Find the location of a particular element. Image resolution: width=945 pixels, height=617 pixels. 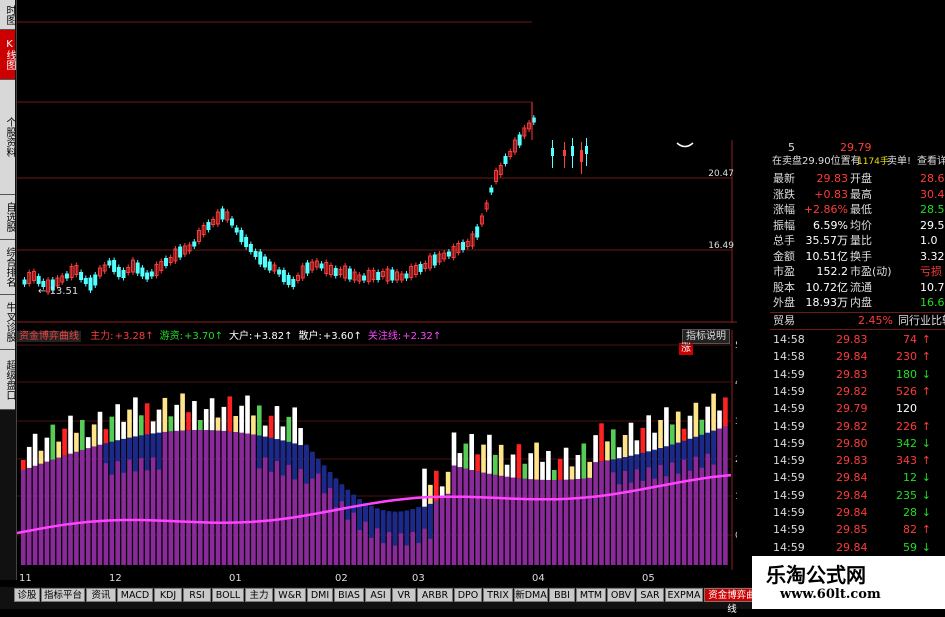

bottom-tab-14: DPO is located at coordinates (468, 595).